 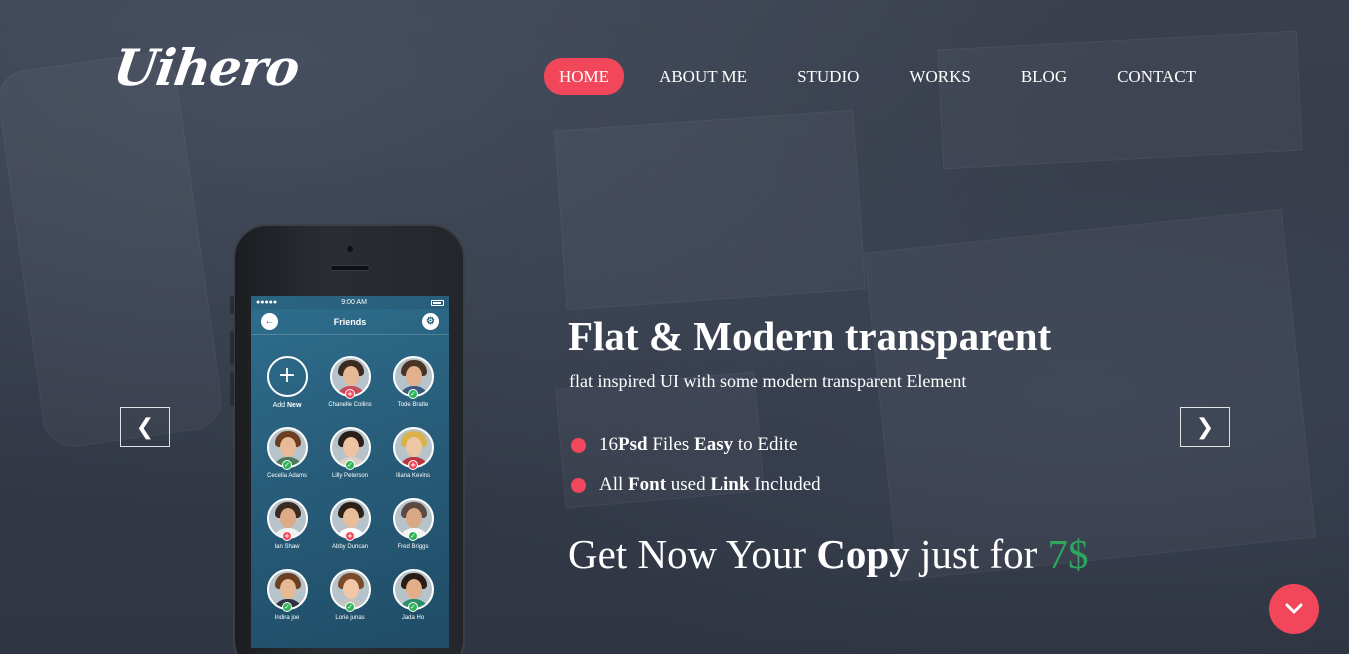 I want to click on add-new-friend: + Add New, so click(x=287, y=382).